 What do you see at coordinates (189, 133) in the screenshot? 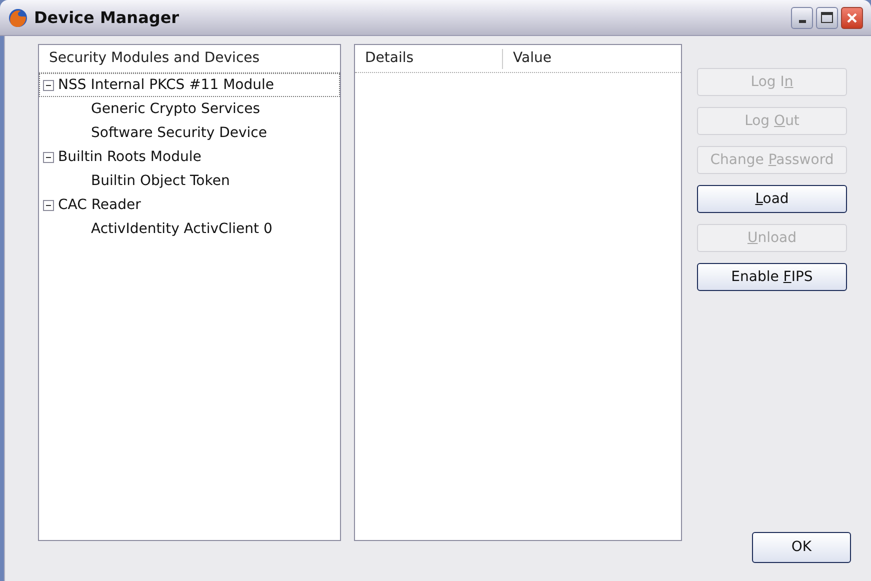
I see `tree-item: Software Security Device` at bounding box center [189, 133].